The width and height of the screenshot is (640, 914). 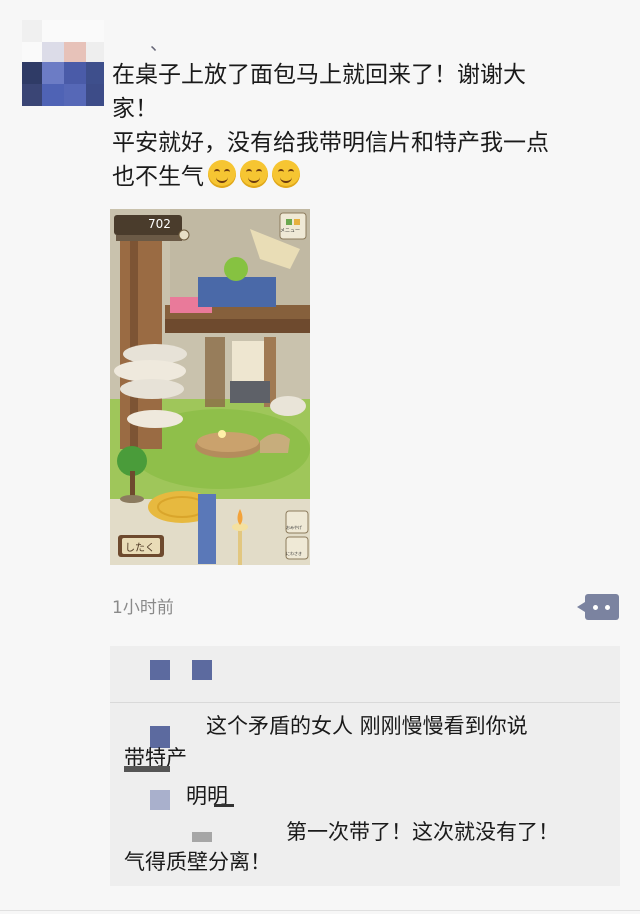 I want to click on more-actions-button, so click(x=598, y=607).